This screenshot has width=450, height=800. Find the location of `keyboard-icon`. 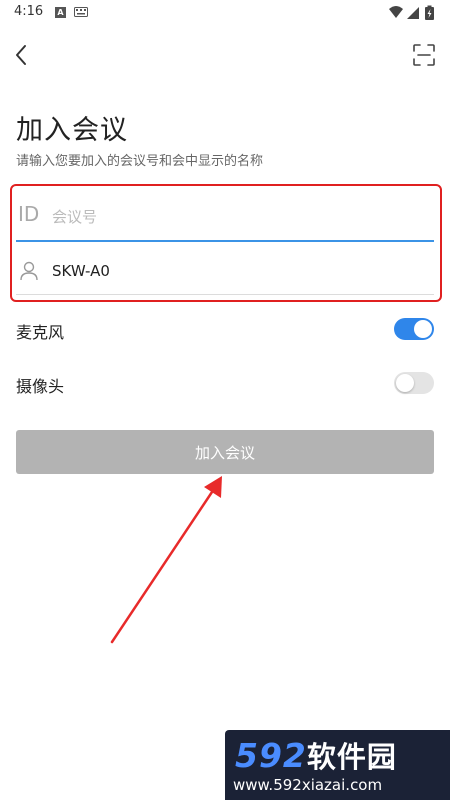

keyboard-icon is located at coordinates (81, 12).